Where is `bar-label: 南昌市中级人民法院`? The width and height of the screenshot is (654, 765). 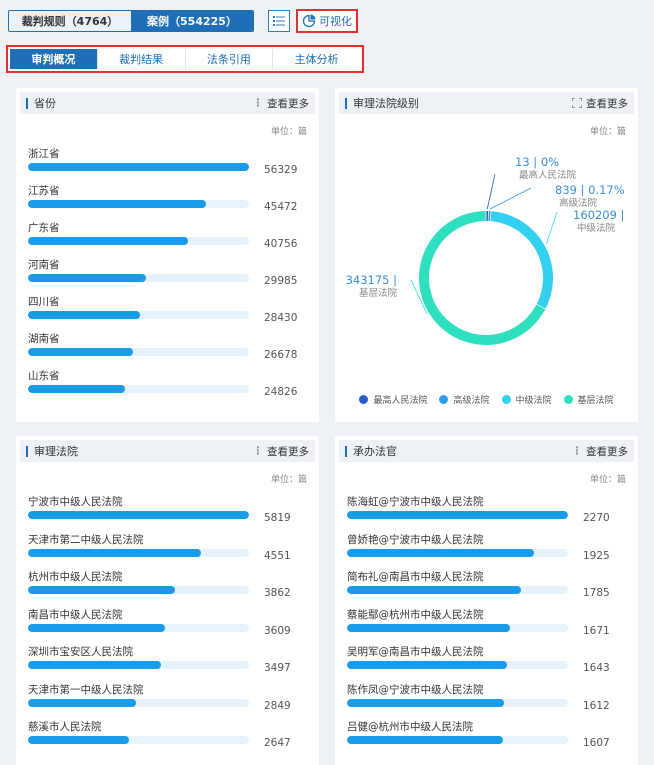 bar-label: 南昌市中级人民法院 is located at coordinates (75, 614).